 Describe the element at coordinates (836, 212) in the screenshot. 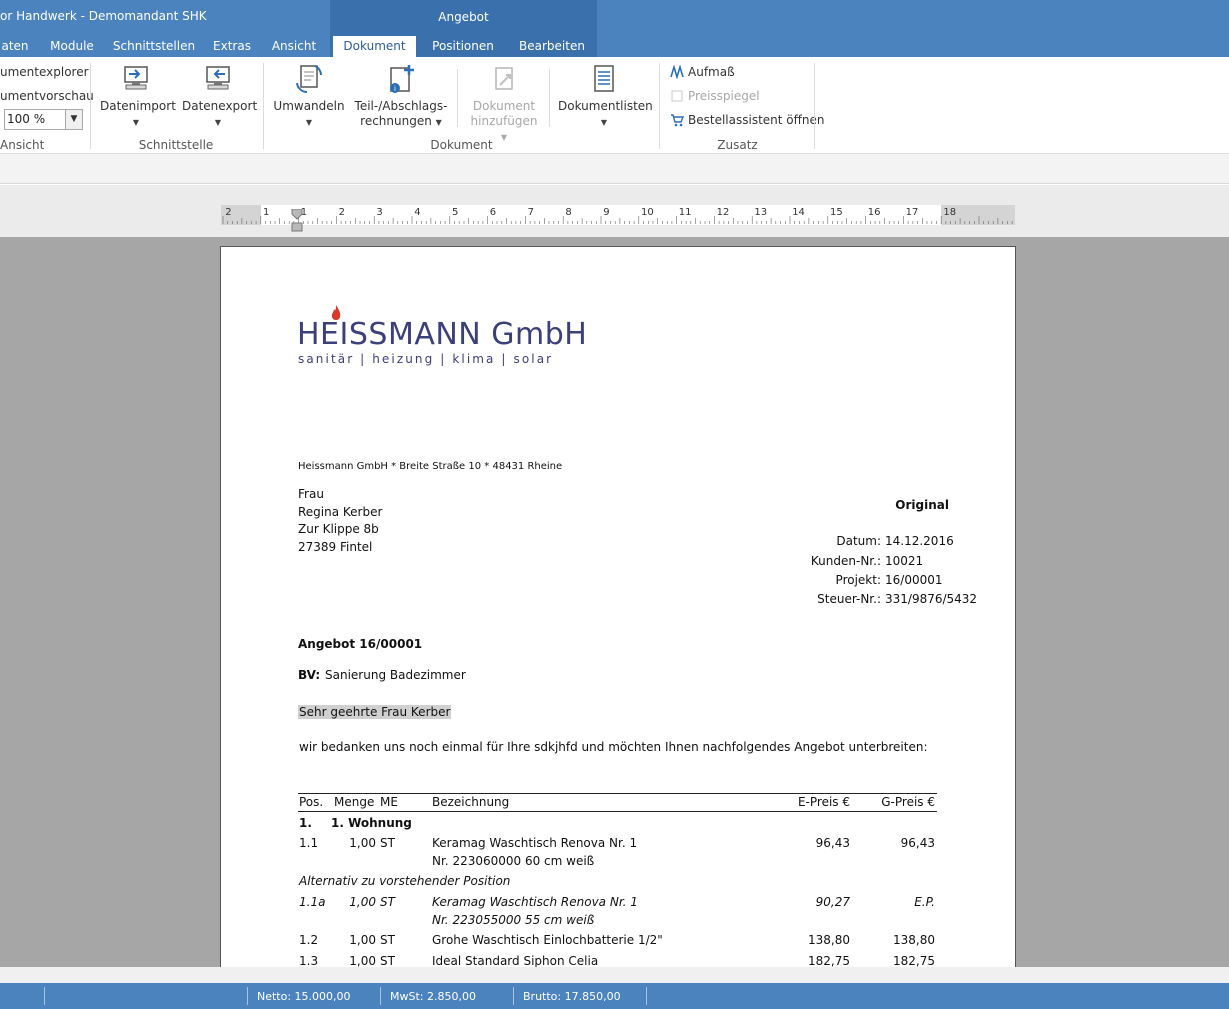

I see `ruler-number: 15` at that location.